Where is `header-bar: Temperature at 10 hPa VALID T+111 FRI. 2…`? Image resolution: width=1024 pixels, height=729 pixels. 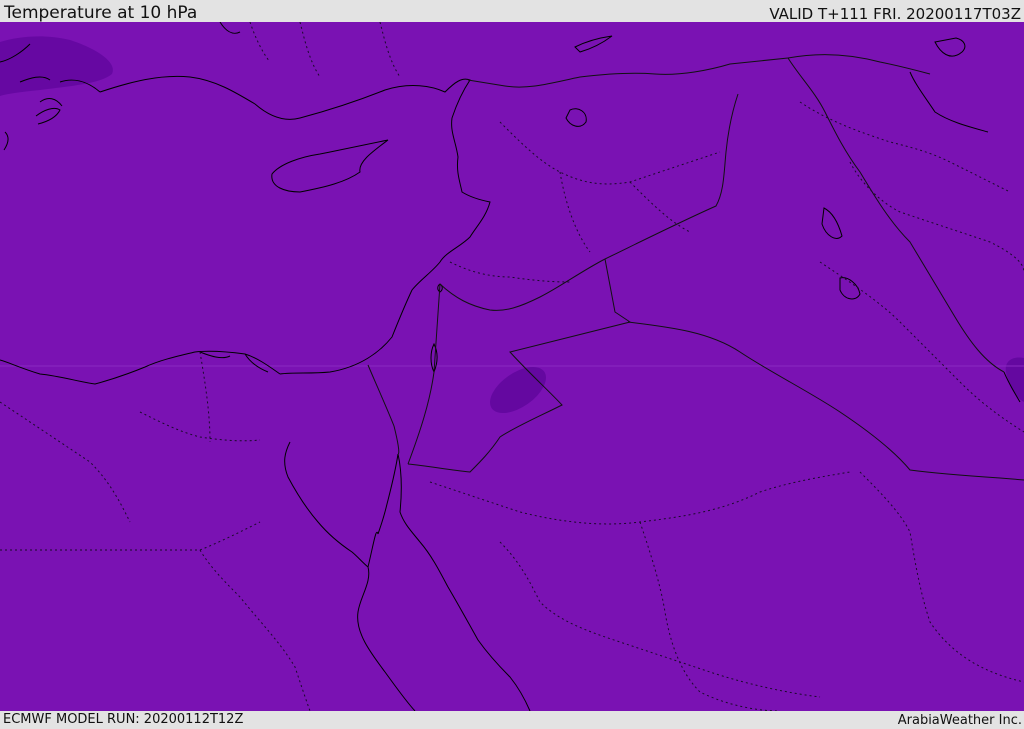 header-bar: Temperature at 10 hPa VALID T+111 FRI. 2… is located at coordinates (512, 11).